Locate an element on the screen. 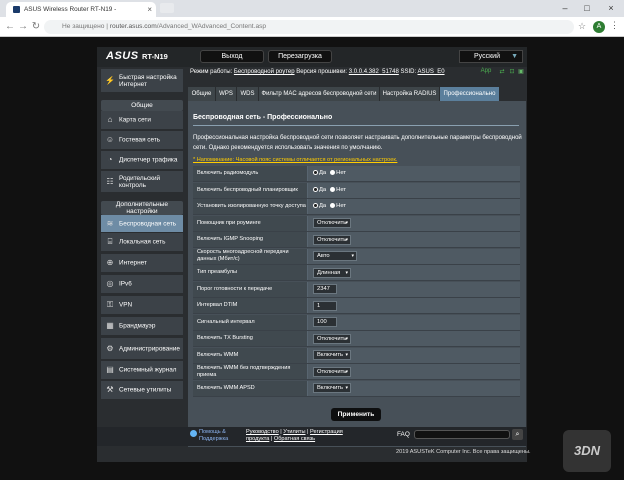 The image size is (624, 480). setting-label: Включить TX Bursting is located at coordinates (250, 338).